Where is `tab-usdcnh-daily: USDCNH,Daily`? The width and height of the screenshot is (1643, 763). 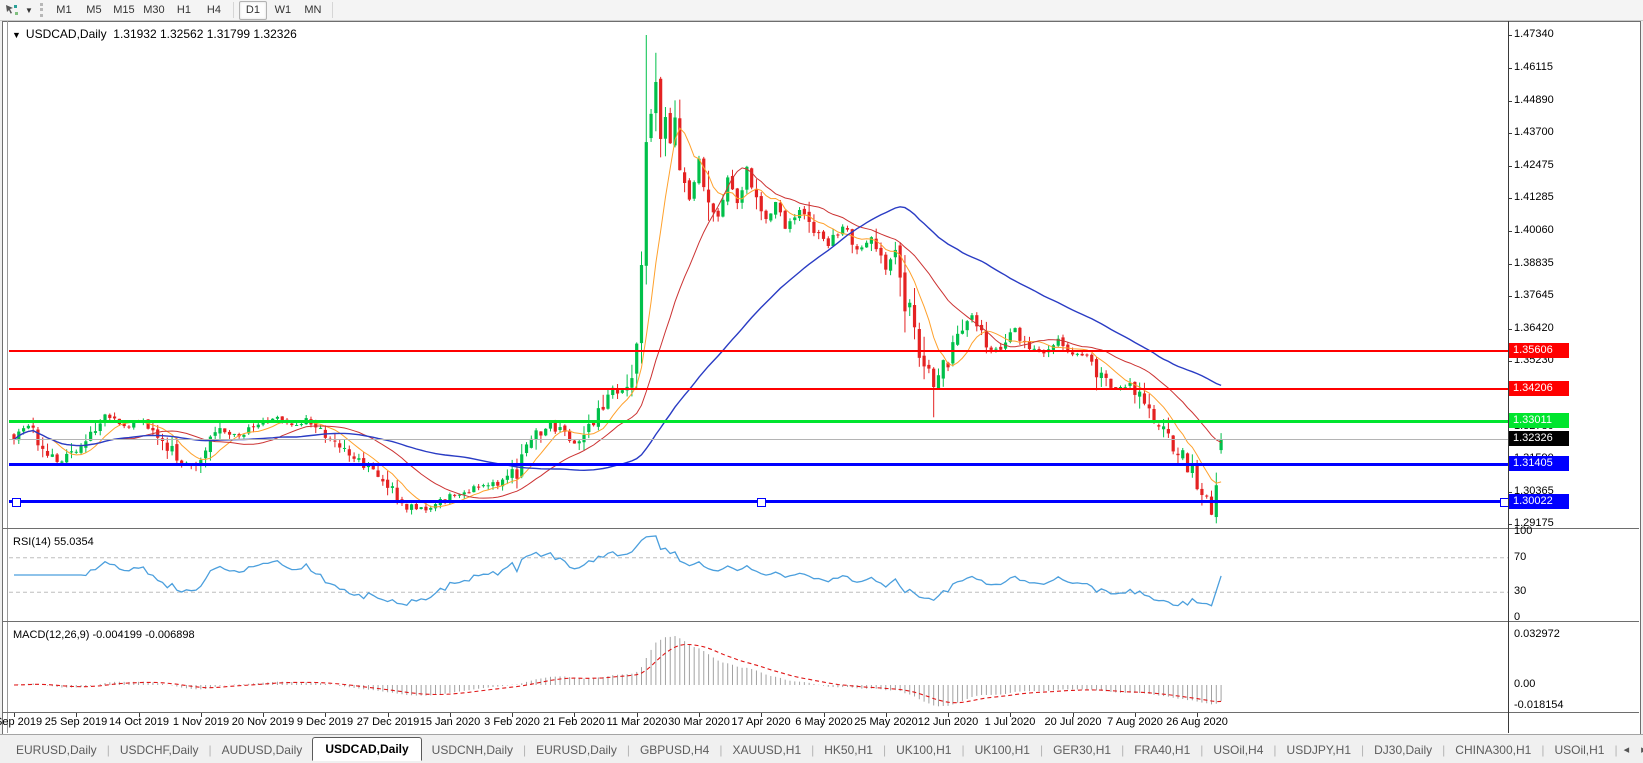 tab-usdcnh-daily: USDCNH,Daily is located at coordinates (472, 750).